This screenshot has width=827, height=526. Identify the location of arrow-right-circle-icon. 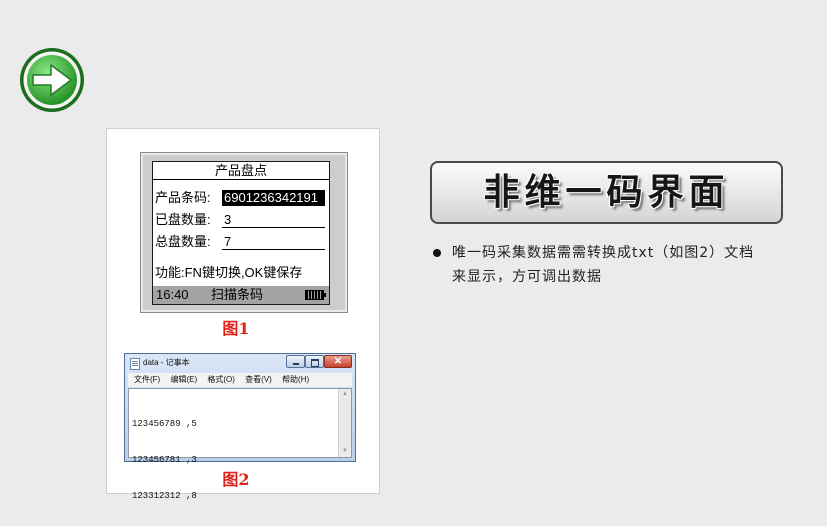
(52, 80).